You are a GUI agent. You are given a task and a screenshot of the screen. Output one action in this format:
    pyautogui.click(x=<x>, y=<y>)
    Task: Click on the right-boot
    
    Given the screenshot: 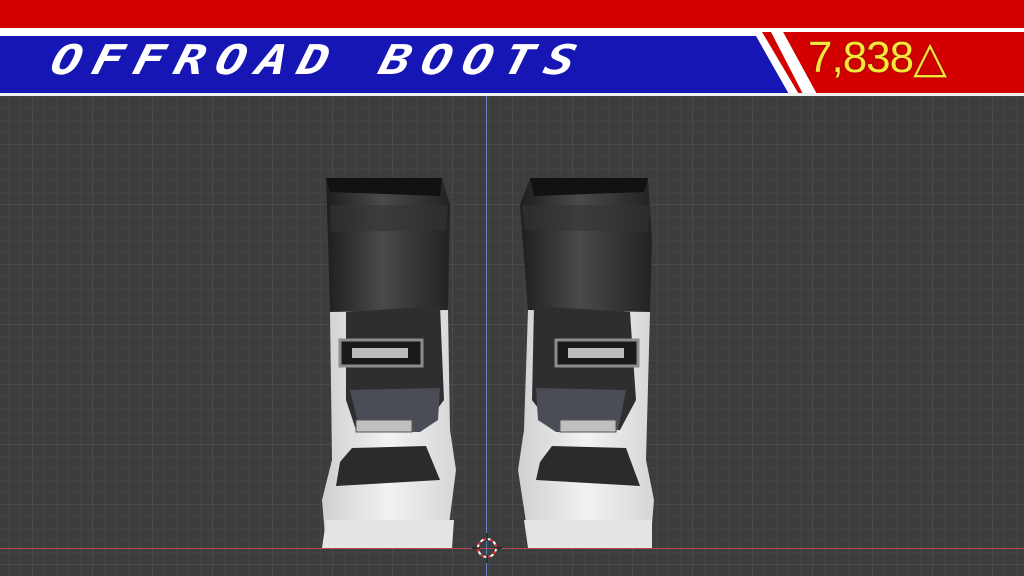 What is the action you would take?
    pyautogui.click(x=586, y=363)
    